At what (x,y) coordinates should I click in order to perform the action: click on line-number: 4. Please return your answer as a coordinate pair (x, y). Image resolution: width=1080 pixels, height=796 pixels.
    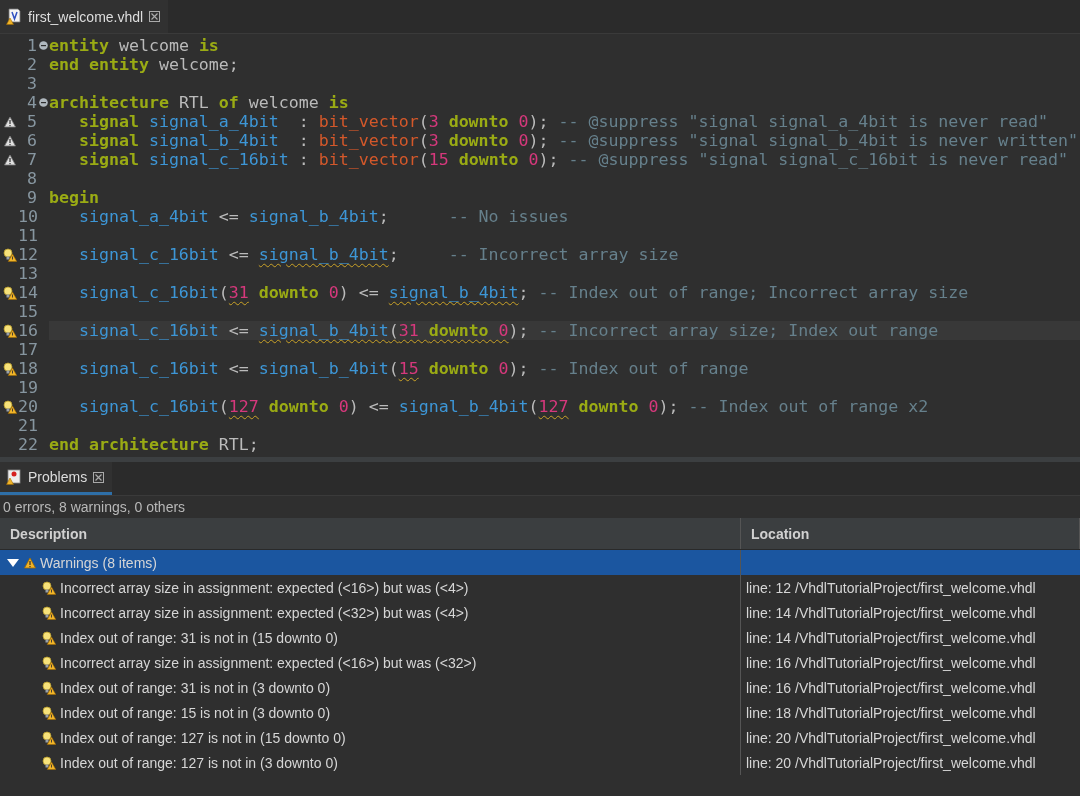
    Looking at the image, I should click on (31, 102).